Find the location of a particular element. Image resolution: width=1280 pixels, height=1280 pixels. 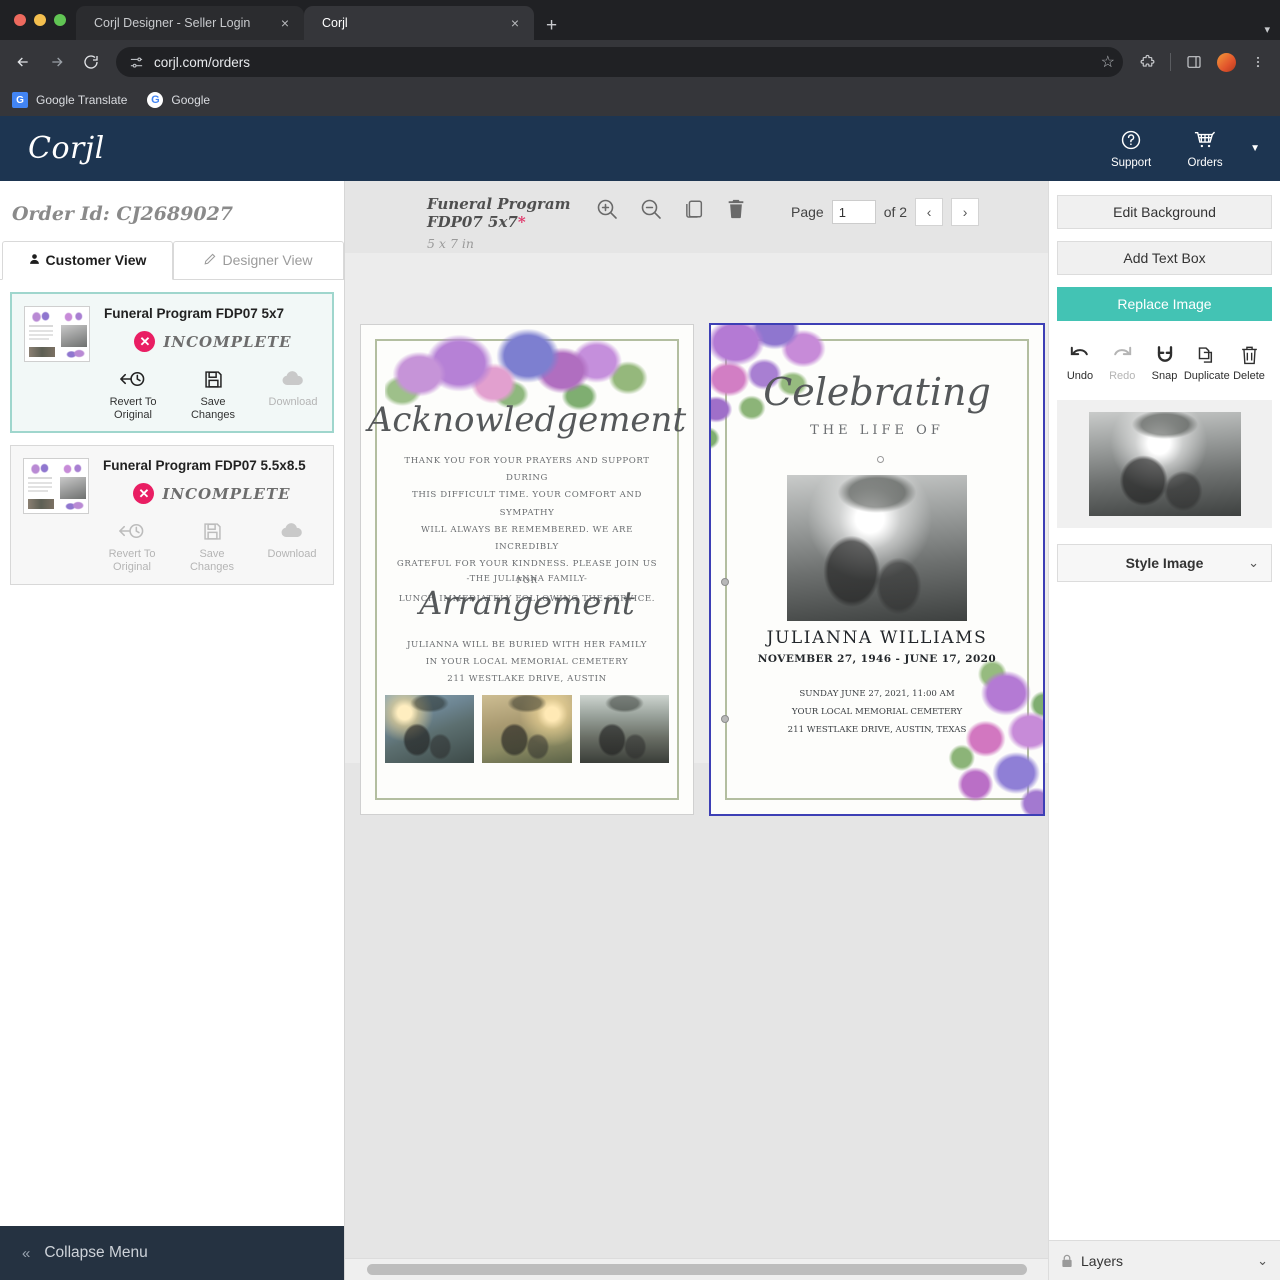

view-tabs: Customer View Designer View is located at coordinates (172, 260).